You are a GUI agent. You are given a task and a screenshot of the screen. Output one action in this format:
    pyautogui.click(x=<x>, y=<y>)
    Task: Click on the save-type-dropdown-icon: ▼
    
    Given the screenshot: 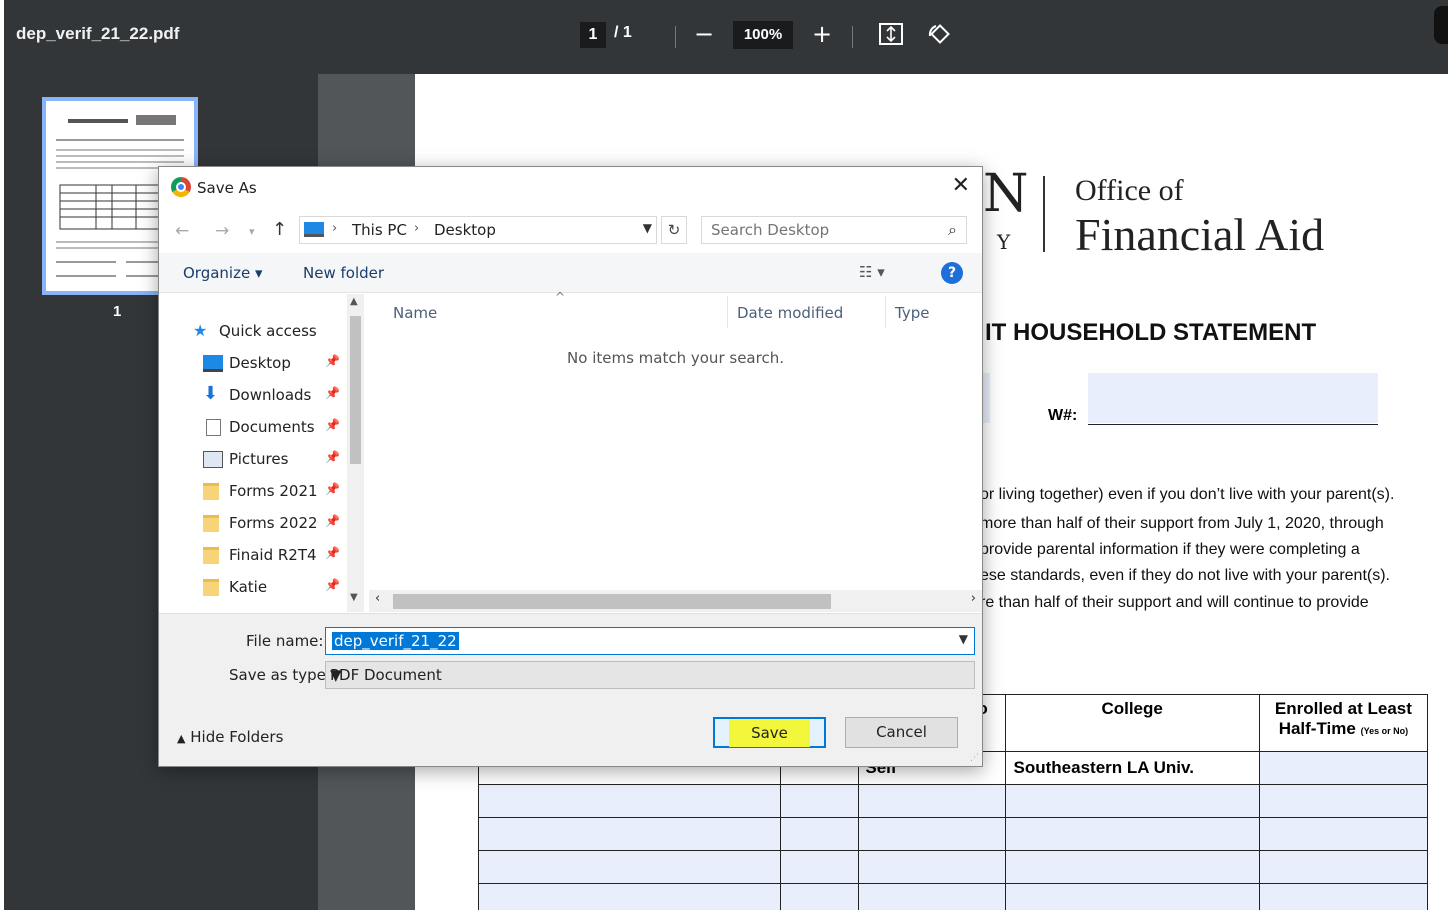 What is the action you would take?
    pyautogui.click(x=649, y=675)
    